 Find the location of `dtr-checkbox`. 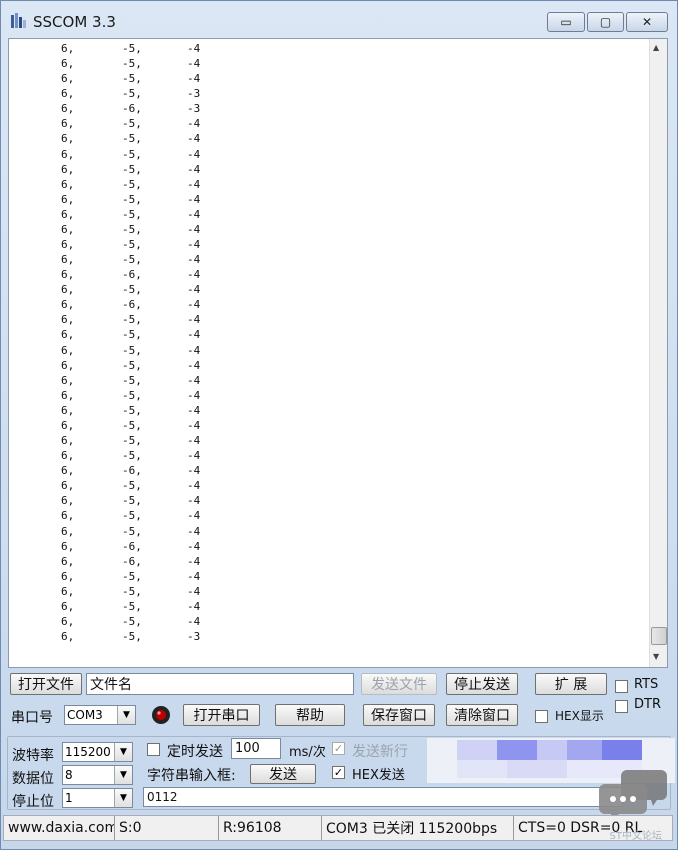

dtr-checkbox is located at coordinates (621, 706).